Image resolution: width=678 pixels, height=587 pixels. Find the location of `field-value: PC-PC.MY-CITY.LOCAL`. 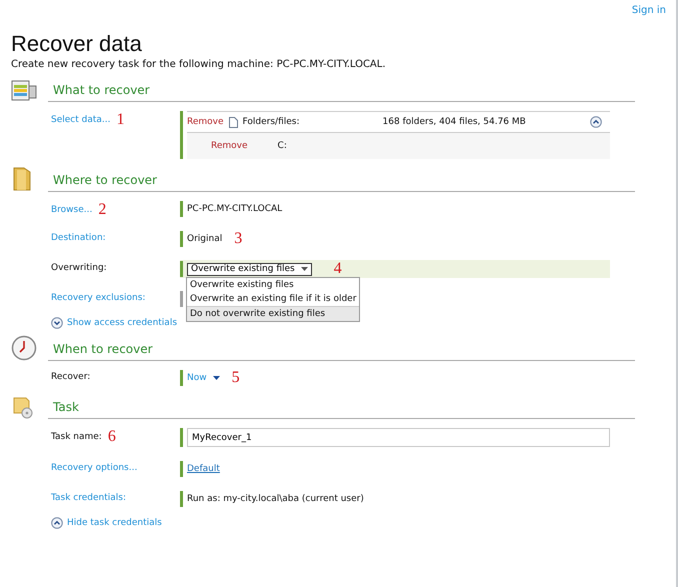

field-value: PC-PC.MY-CITY.LOCAL is located at coordinates (234, 209).